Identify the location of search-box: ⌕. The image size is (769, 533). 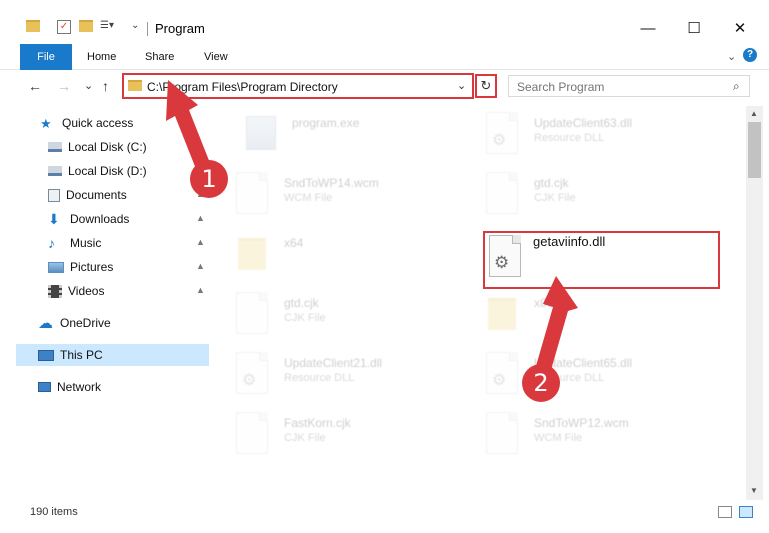
(629, 86).